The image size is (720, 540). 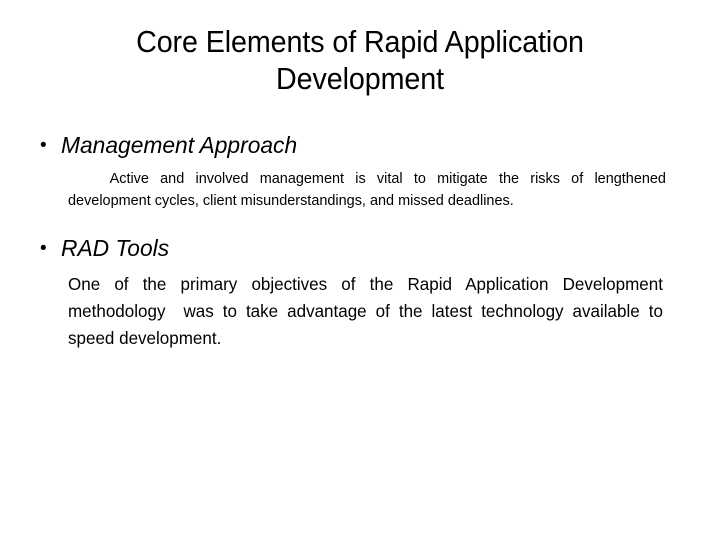 I want to click on bullet-item-rad-tools: • RAD Tools, so click(x=360, y=248).